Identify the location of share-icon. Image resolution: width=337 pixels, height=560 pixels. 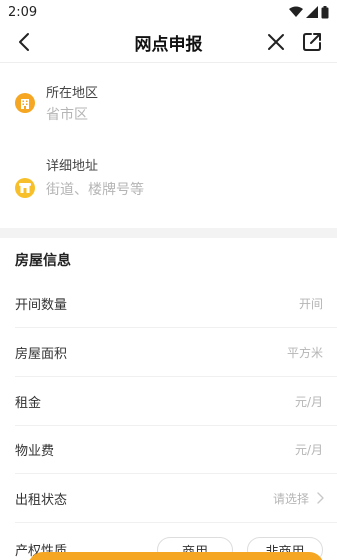
(312, 42).